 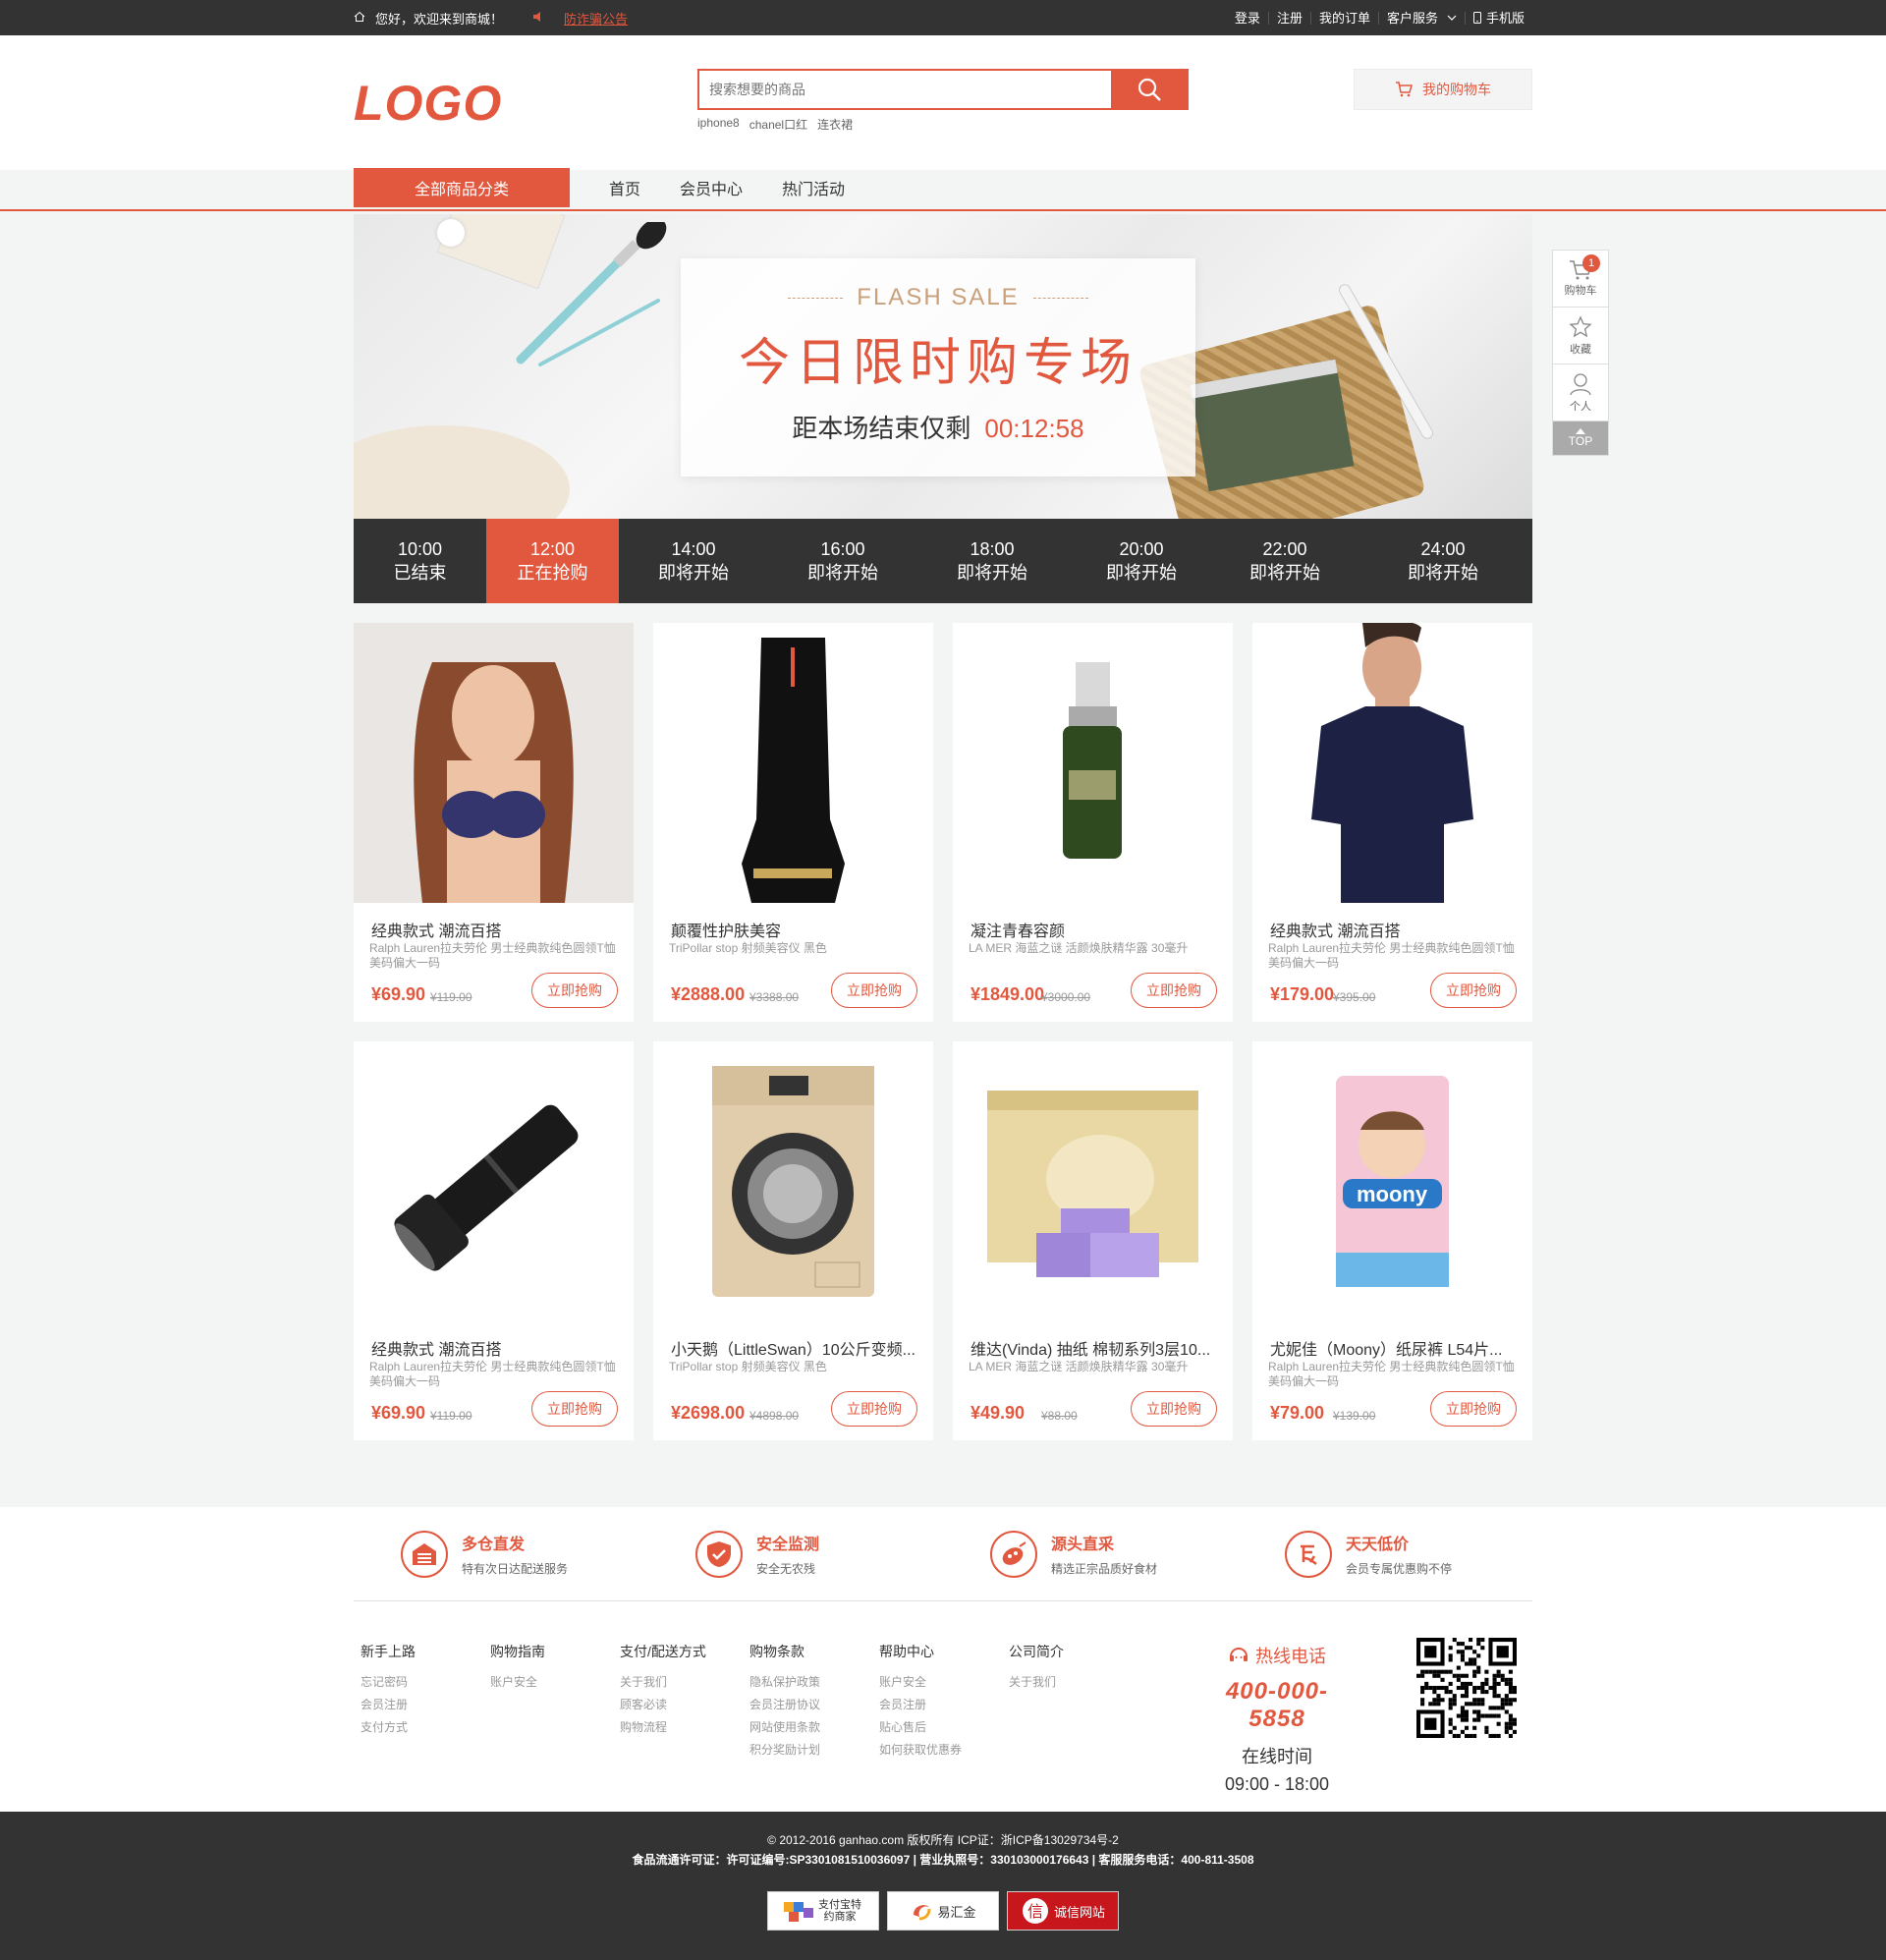 What do you see at coordinates (494, 763) in the screenshot?
I see `bra-image` at bounding box center [494, 763].